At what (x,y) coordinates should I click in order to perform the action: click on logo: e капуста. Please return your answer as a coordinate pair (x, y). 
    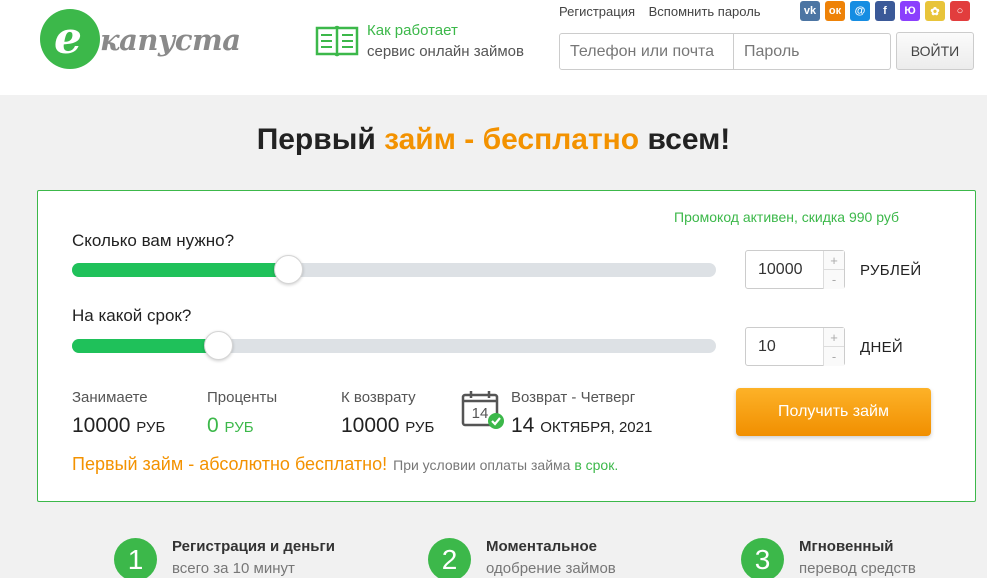
    Looking at the image, I should click on (142, 39).